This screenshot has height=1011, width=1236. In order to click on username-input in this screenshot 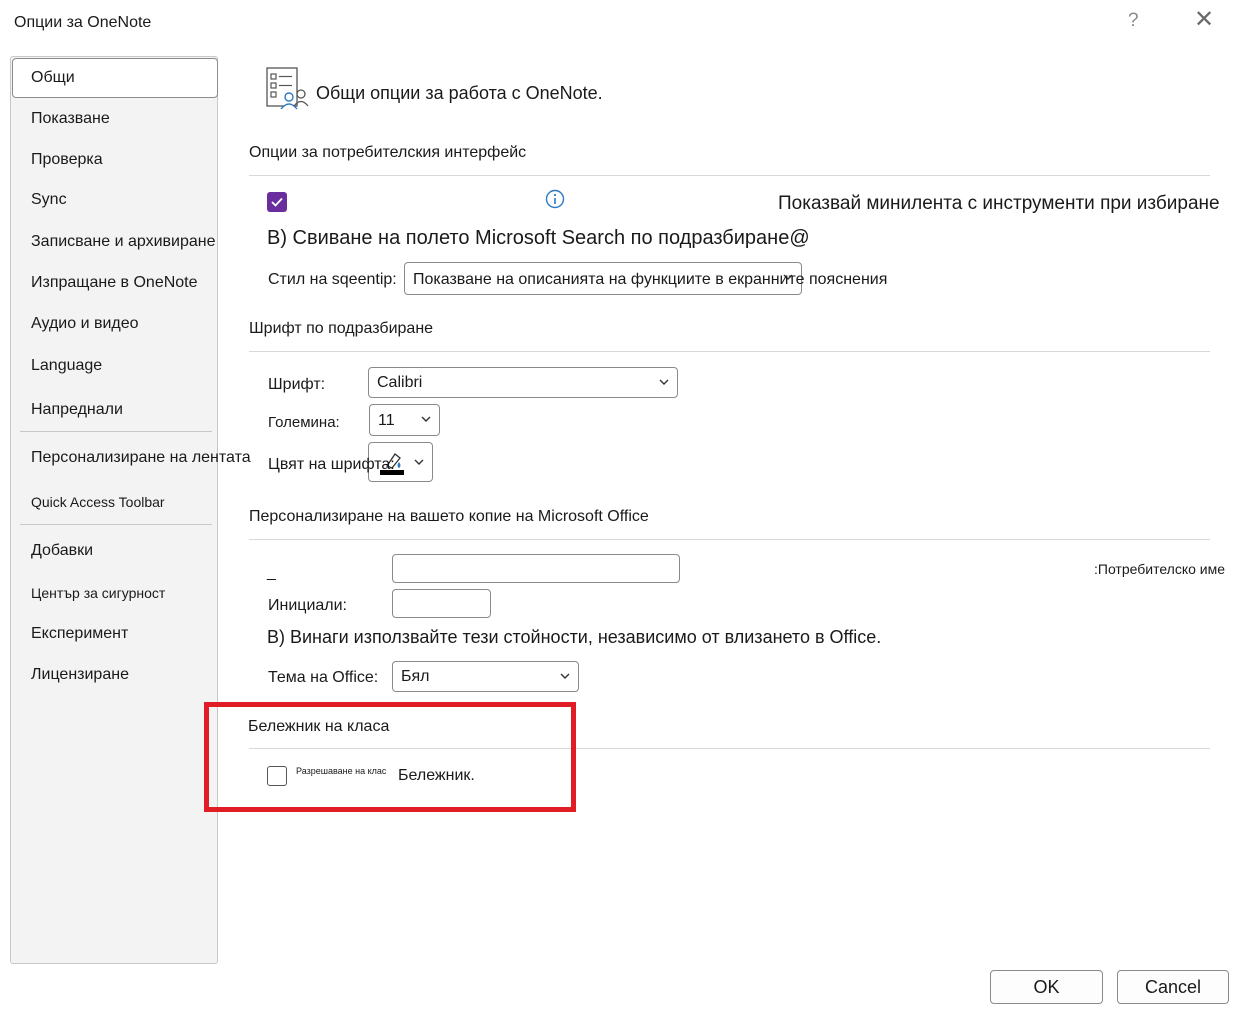, I will do `click(536, 568)`.